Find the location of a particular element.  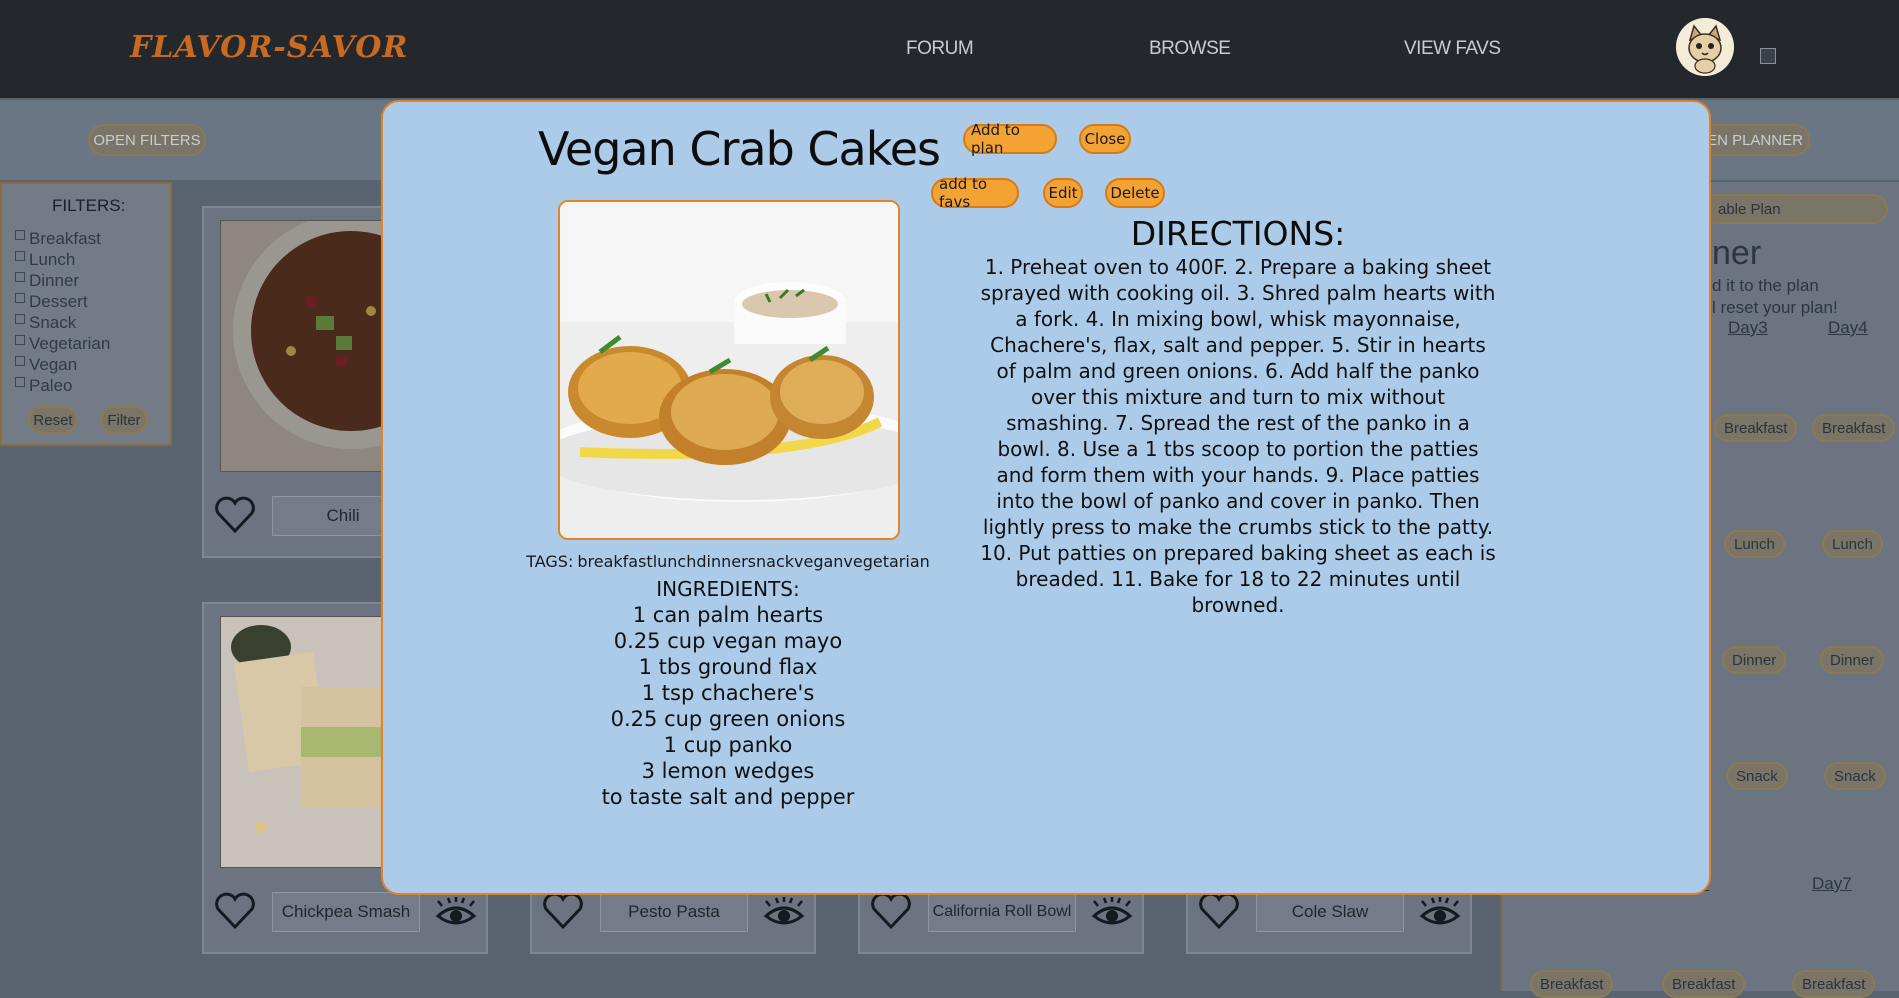

open-planner-button: EN PLANNER is located at coordinates (1755, 140).